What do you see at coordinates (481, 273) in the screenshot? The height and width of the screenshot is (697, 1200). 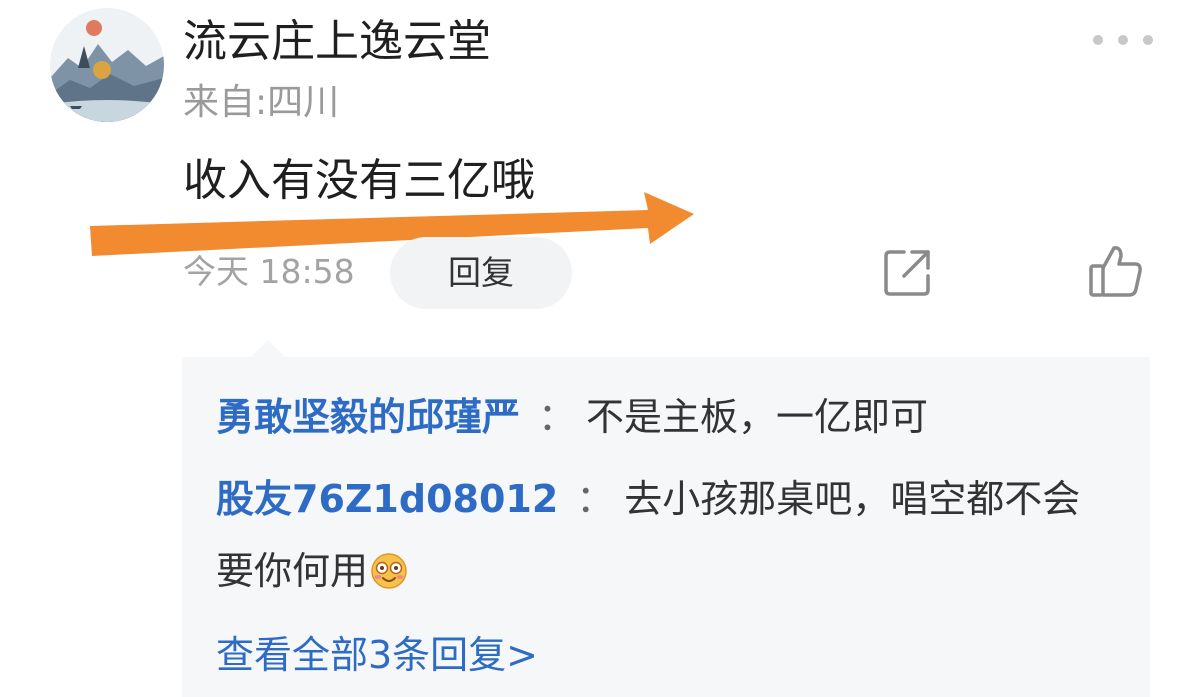 I see `reply-button: 回复` at bounding box center [481, 273].